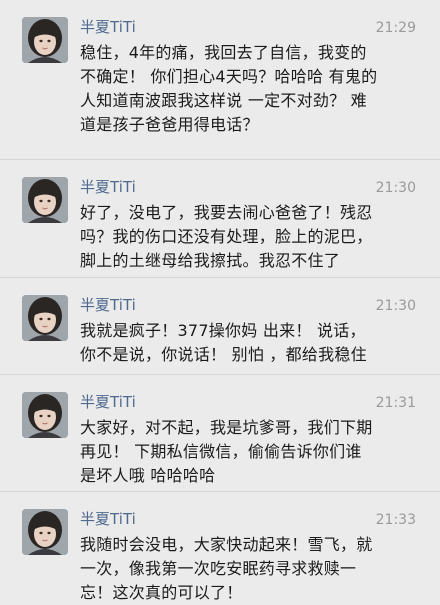 This screenshot has width=440, height=605. What do you see at coordinates (226, 212) in the screenshot?
I see `post-text-line: 好了，没电了，我要去闹心爸爸了！残忍` at bounding box center [226, 212].